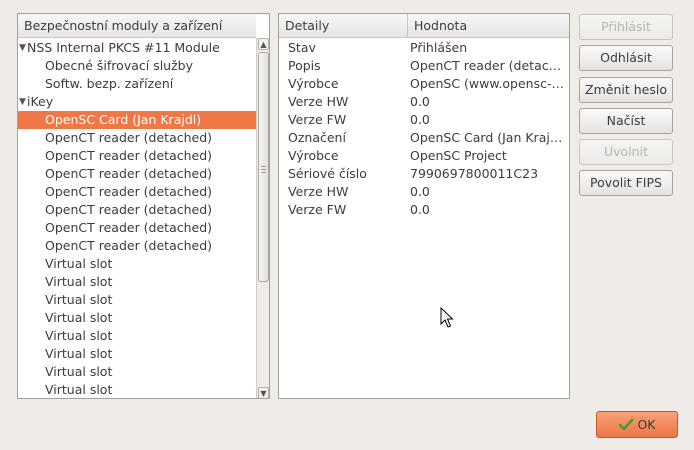  What do you see at coordinates (474, 173) in the screenshot?
I see `detail-value: 7990697800011C23` at bounding box center [474, 173].